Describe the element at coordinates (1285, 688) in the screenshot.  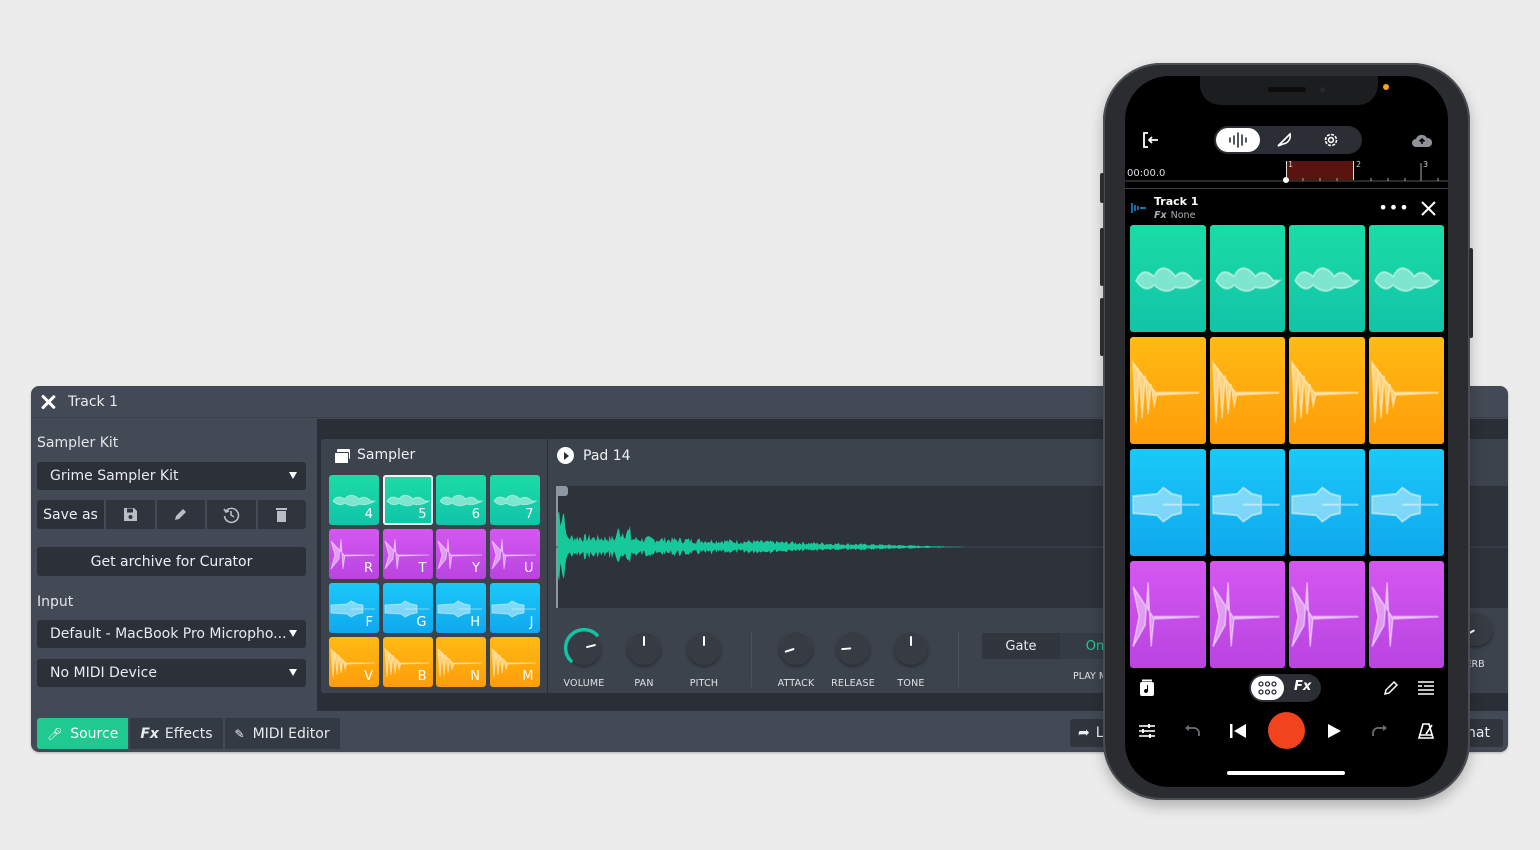
I see `pads-fx-switcher: Fx` at that location.